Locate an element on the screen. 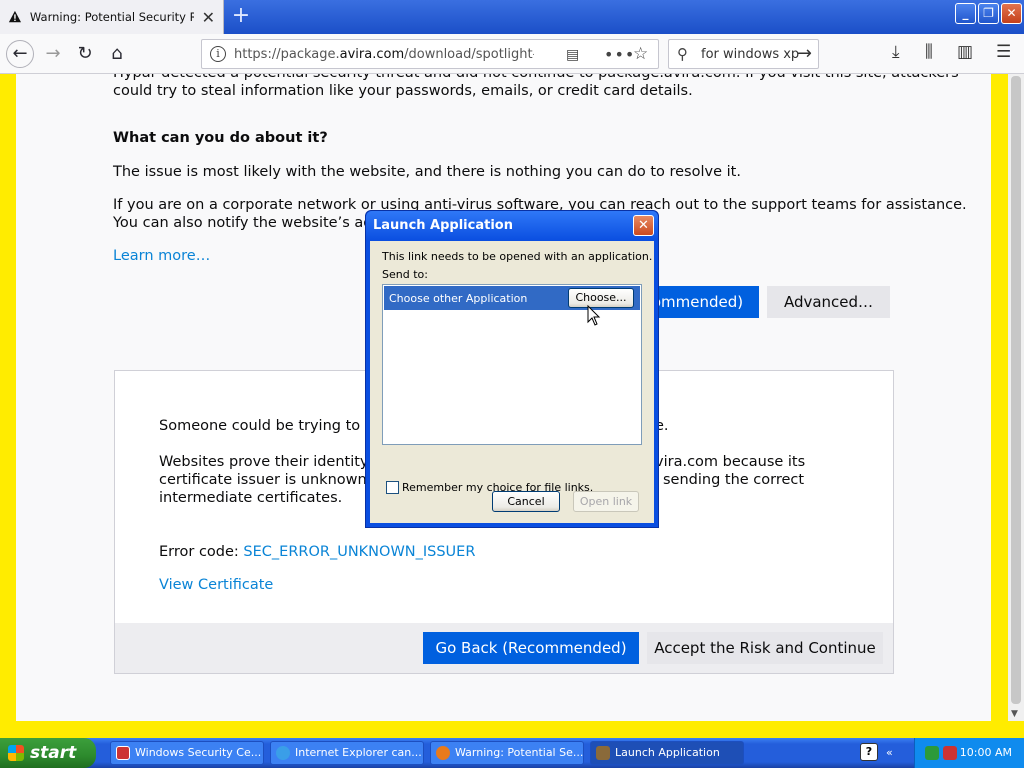 The height and width of the screenshot is (768, 1024). dialog-close-button: ✕ is located at coordinates (643, 225).